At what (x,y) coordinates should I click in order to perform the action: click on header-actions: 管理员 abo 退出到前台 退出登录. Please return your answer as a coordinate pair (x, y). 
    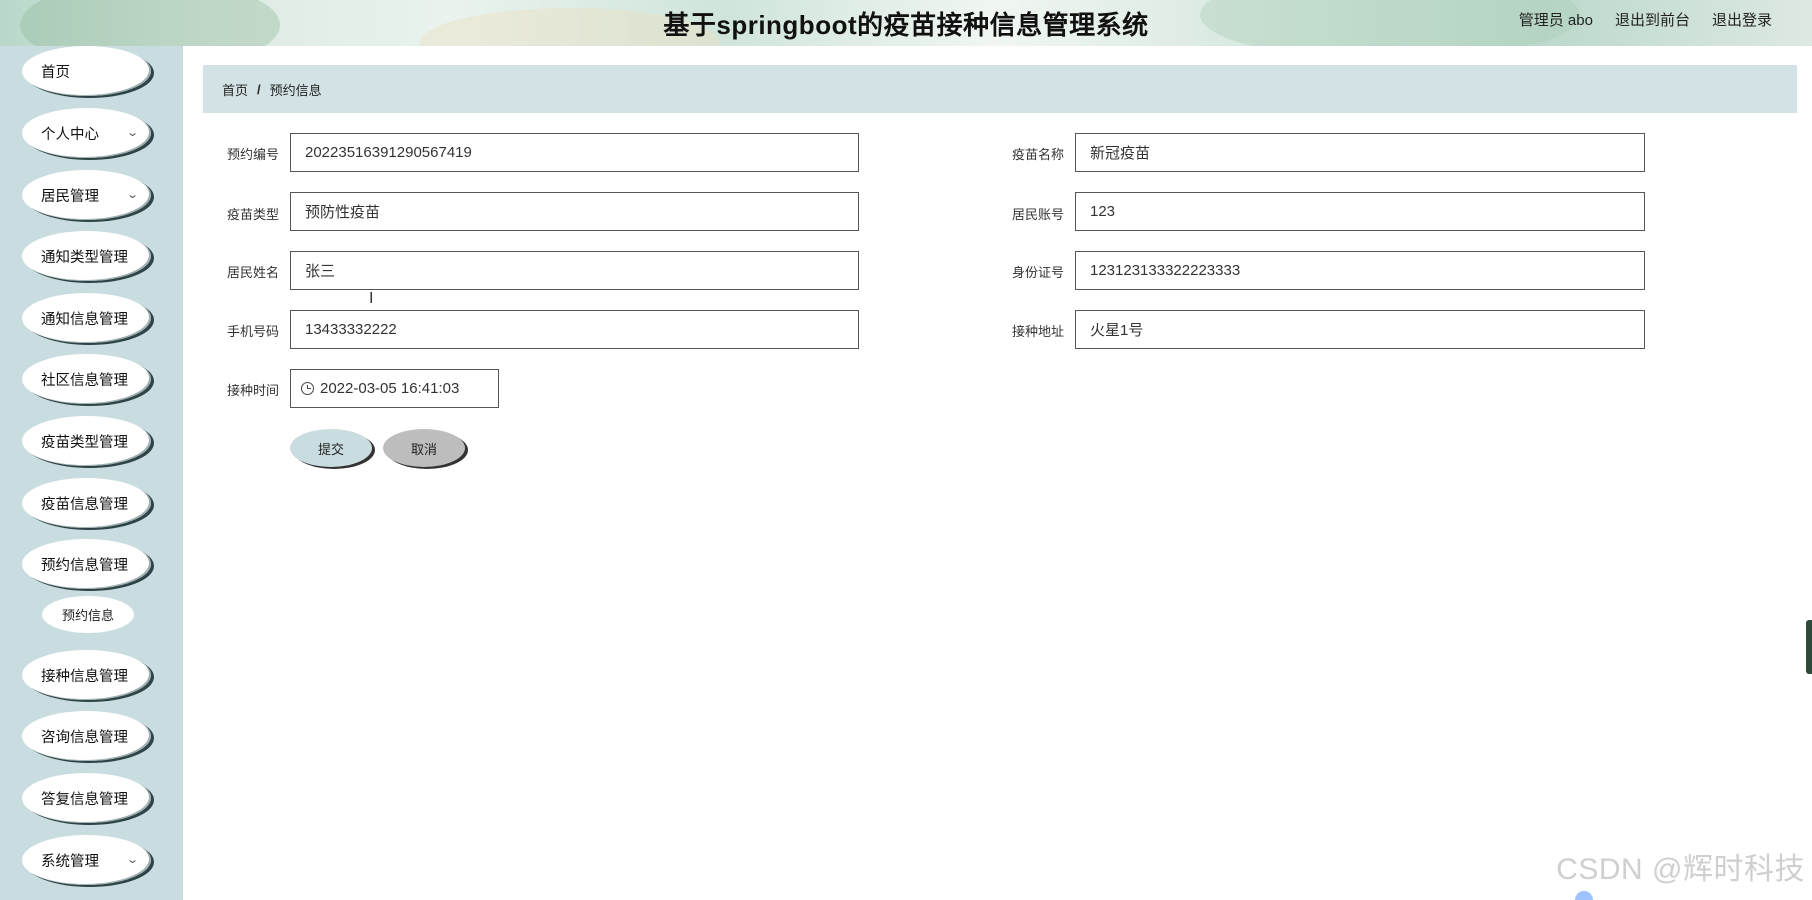
    Looking at the image, I should click on (1645, 19).